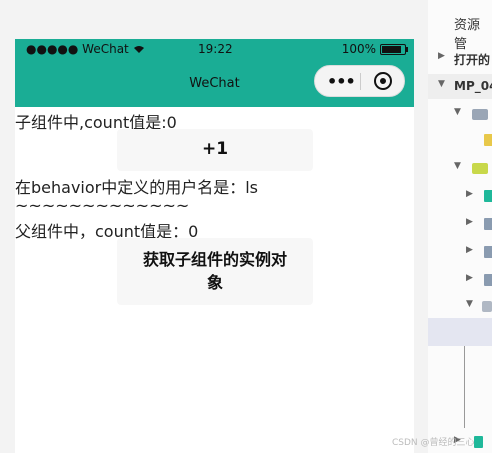 This screenshot has height=455, width=492. Describe the element at coordinates (341, 81) in the screenshot. I see `more-dots-icon: •••` at that location.